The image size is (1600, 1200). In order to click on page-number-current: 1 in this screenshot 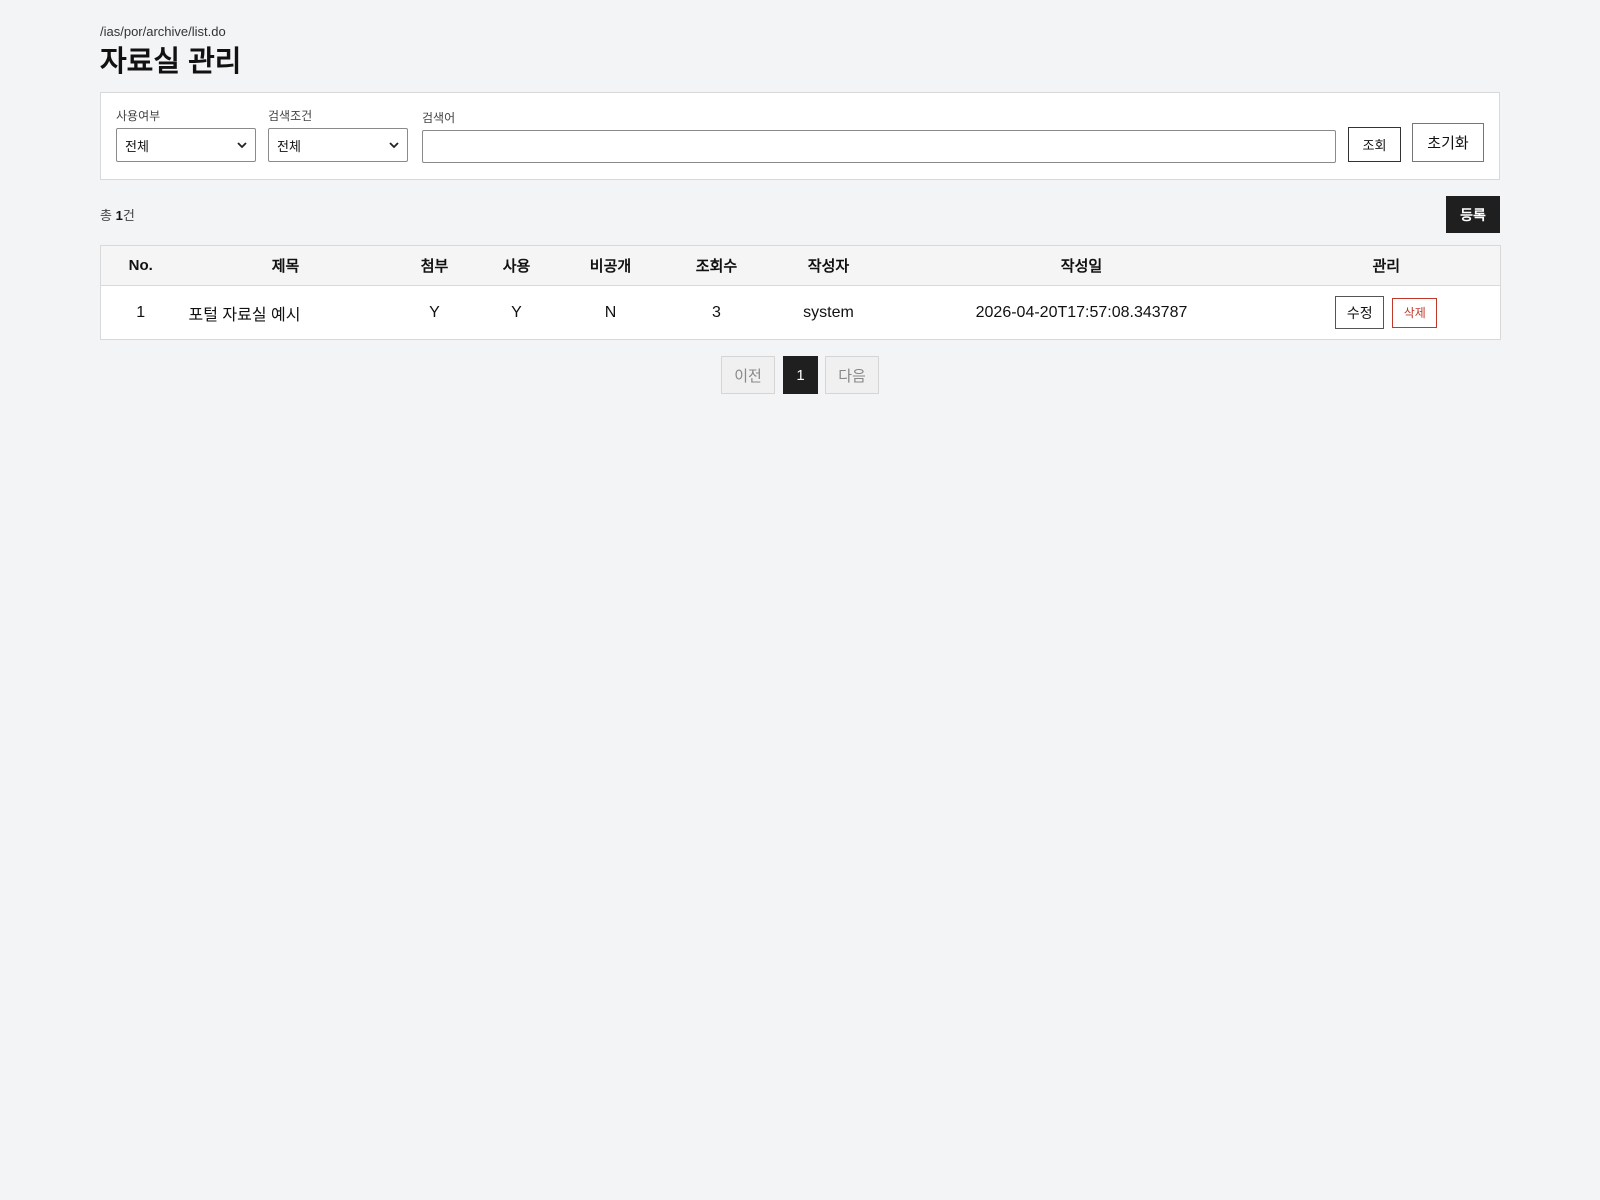, I will do `click(800, 375)`.